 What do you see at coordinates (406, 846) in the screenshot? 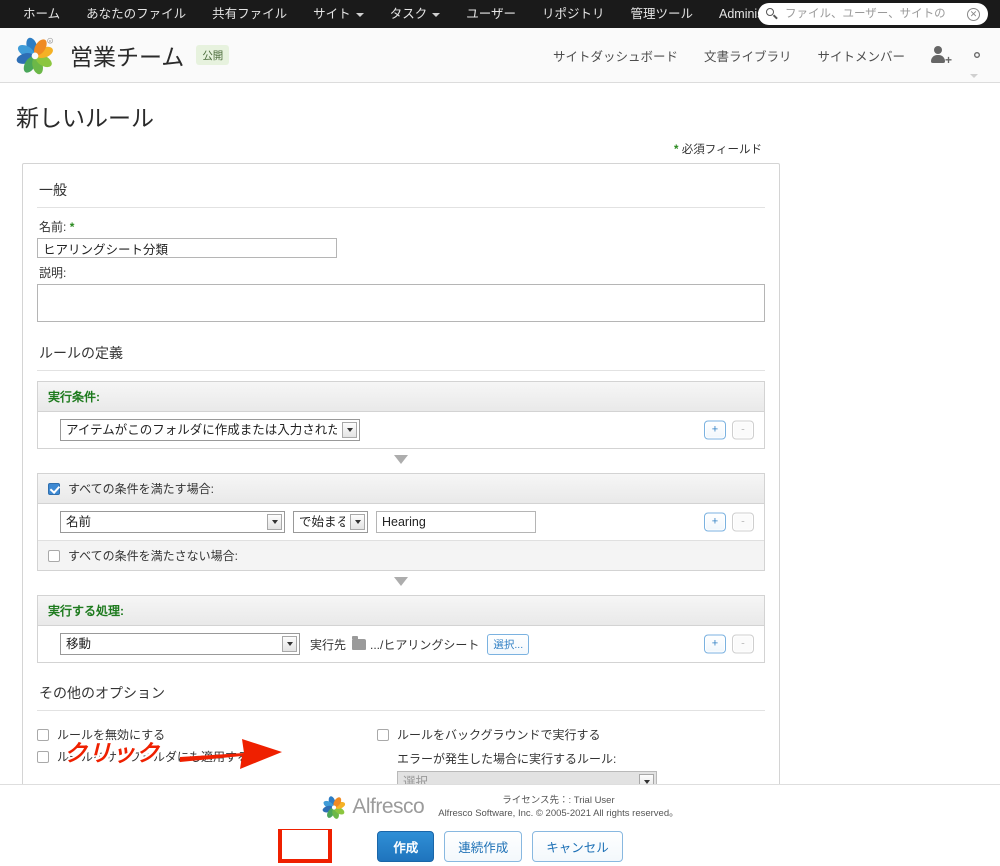
I see `create-button: 作成` at bounding box center [406, 846].